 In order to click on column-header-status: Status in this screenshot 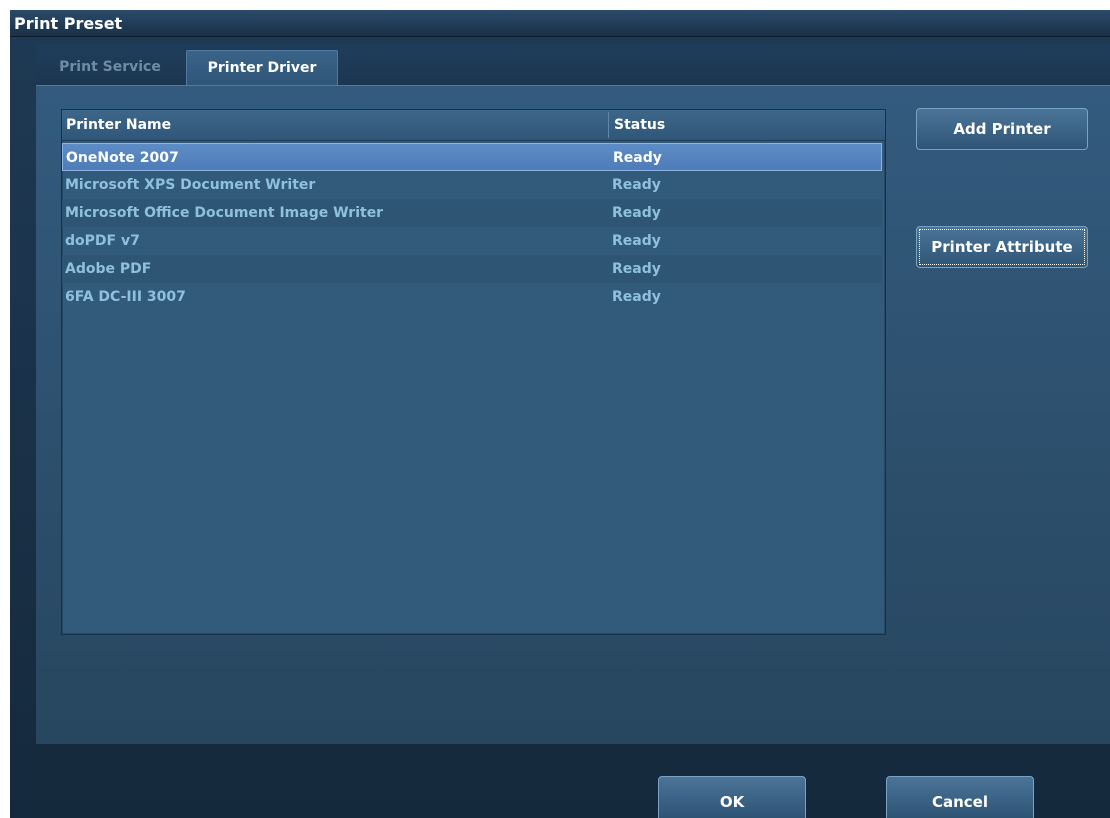, I will do `click(639, 125)`.